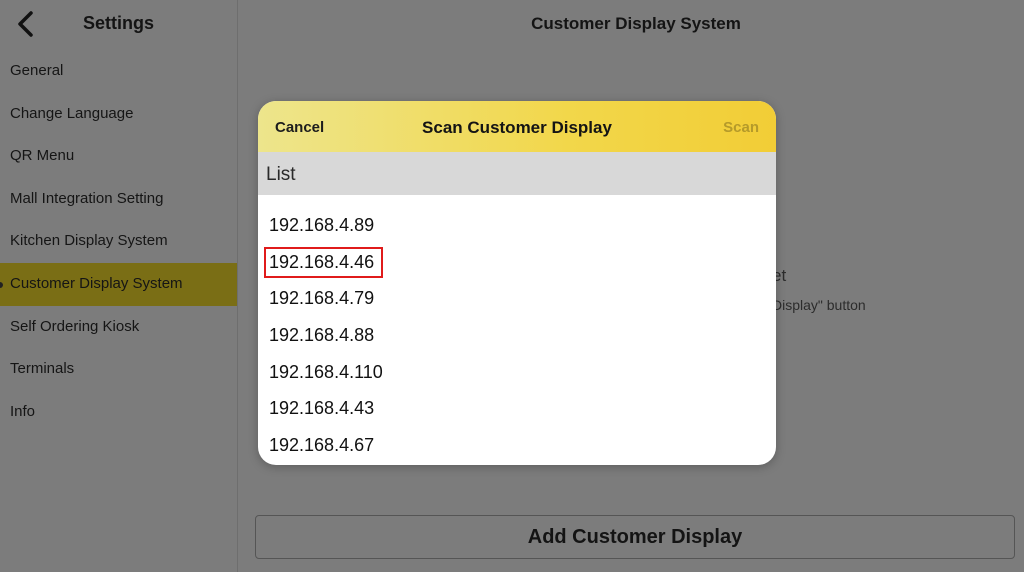 This screenshot has width=1024, height=572. Describe the element at coordinates (635, 537) in the screenshot. I see `add-customer-display-button: Add Customer Display` at that location.